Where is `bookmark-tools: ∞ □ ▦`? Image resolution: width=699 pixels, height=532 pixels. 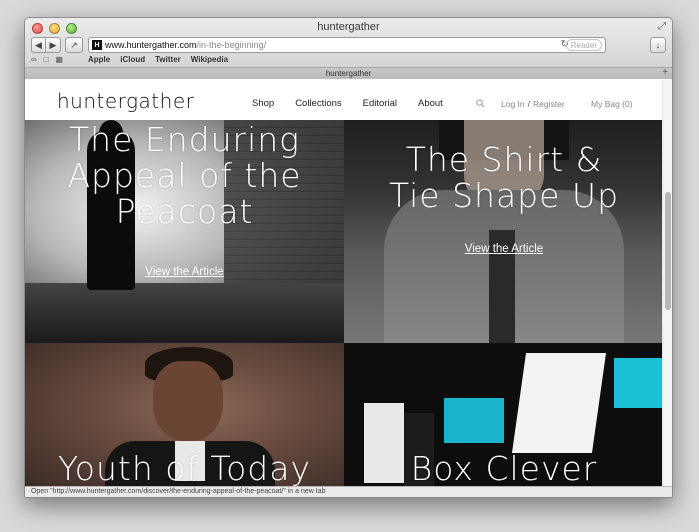 bookmark-tools: ∞ □ ▦ is located at coordinates (47, 59).